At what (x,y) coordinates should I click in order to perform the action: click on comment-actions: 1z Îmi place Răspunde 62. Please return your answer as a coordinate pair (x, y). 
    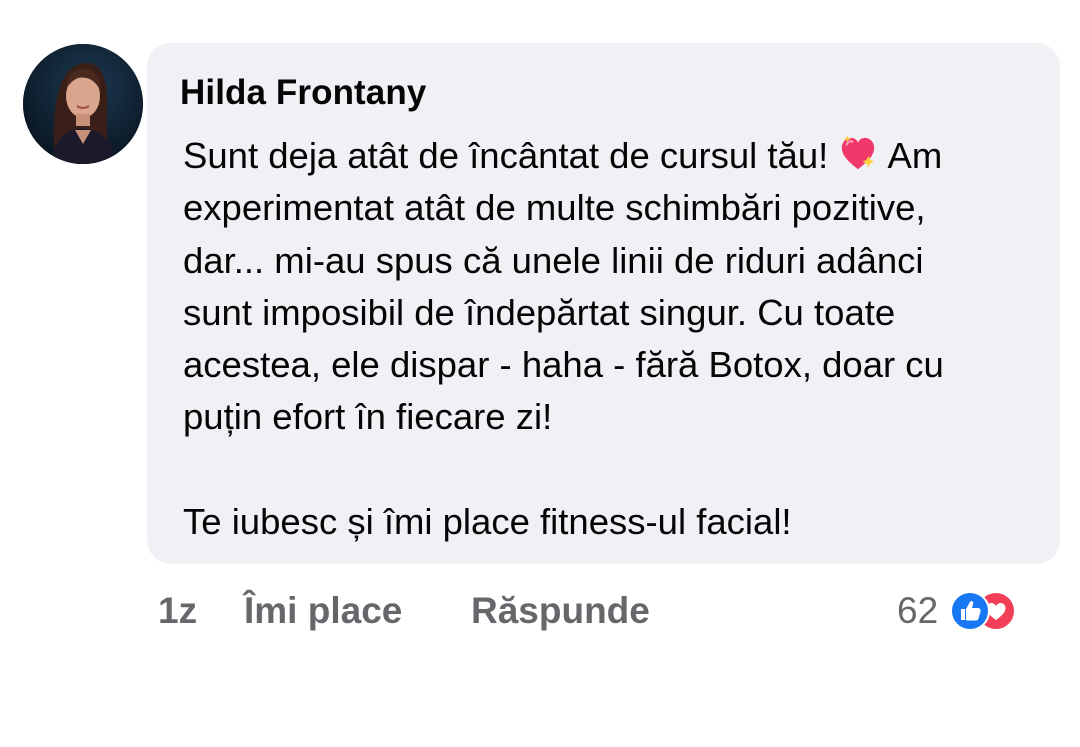
    Looking at the image, I should click on (540, 611).